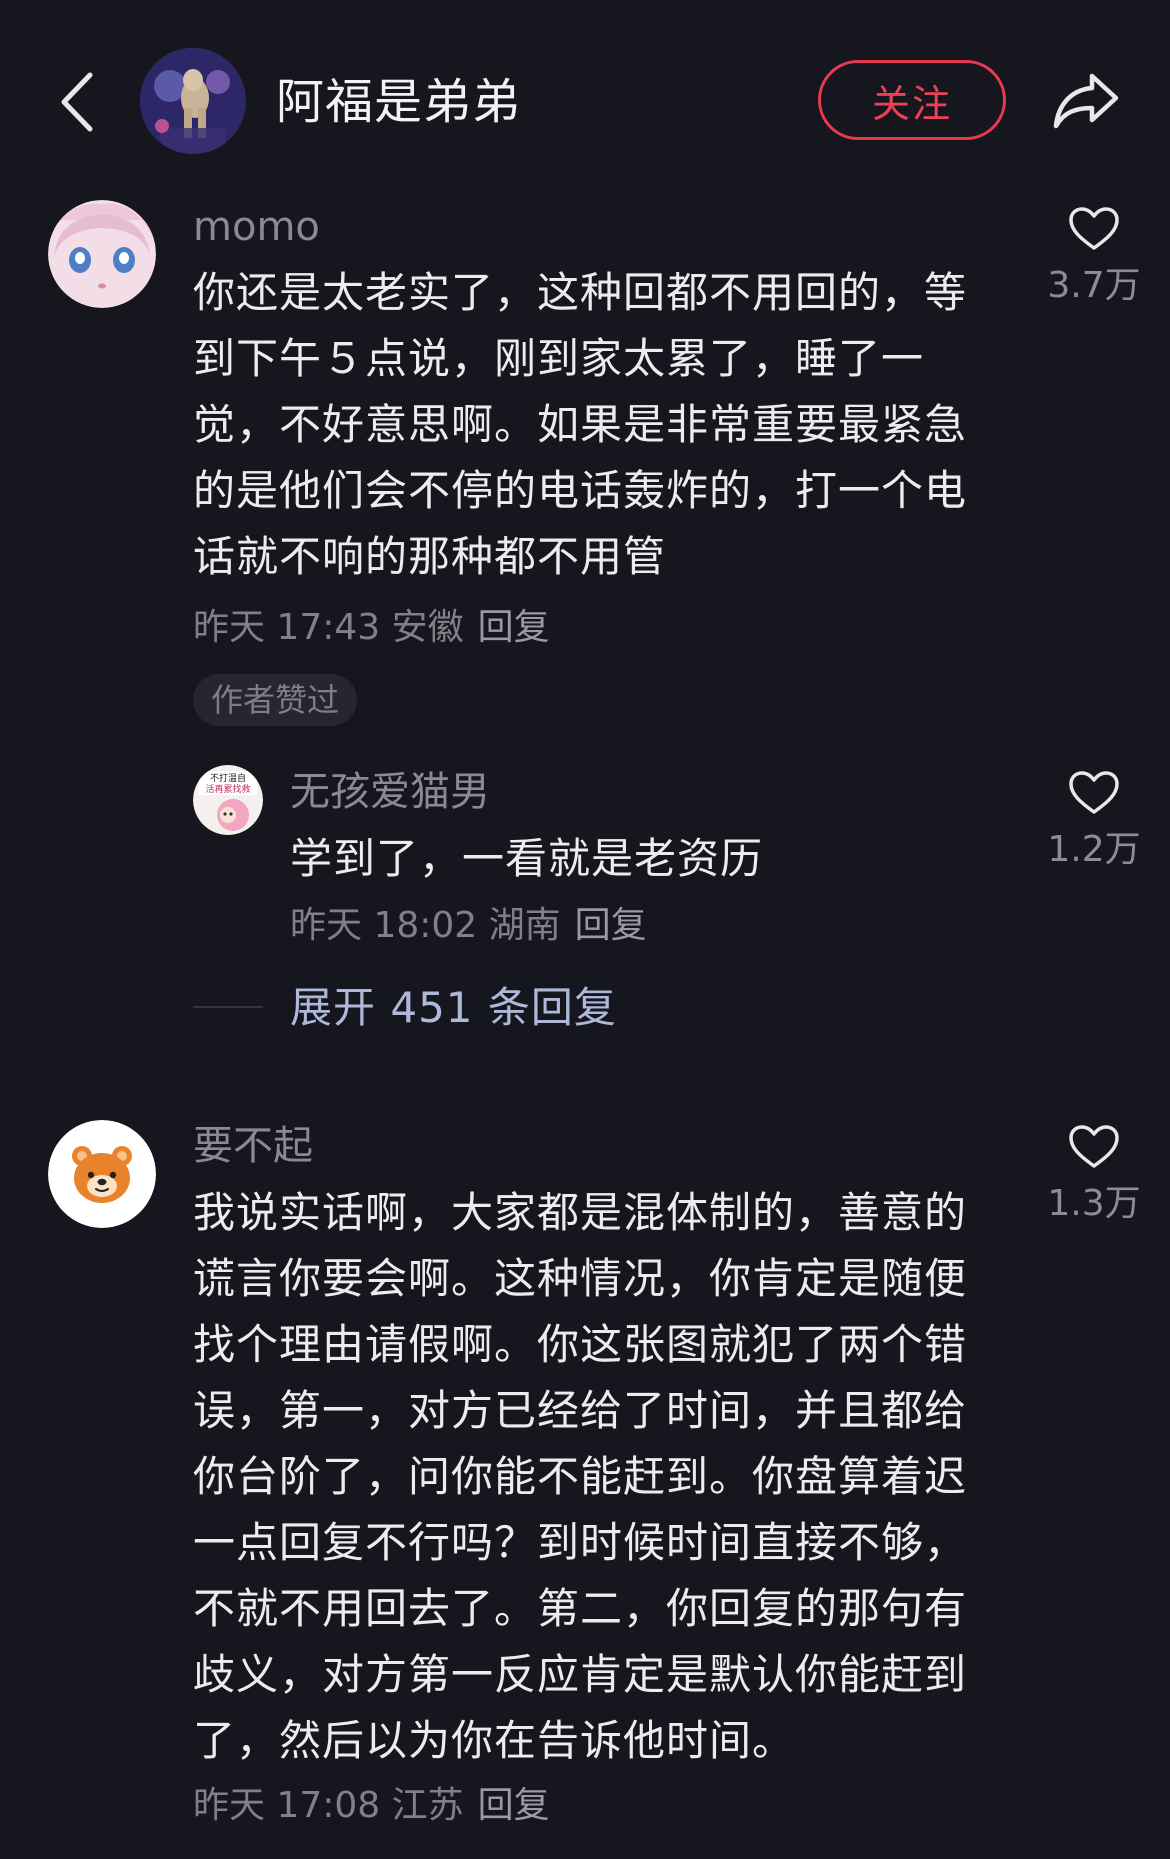 The width and height of the screenshot is (1170, 1859). Describe the element at coordinates (527, 858) in the screenshot. I see `reply-text: 学到了，一看就是老资历` at that location.